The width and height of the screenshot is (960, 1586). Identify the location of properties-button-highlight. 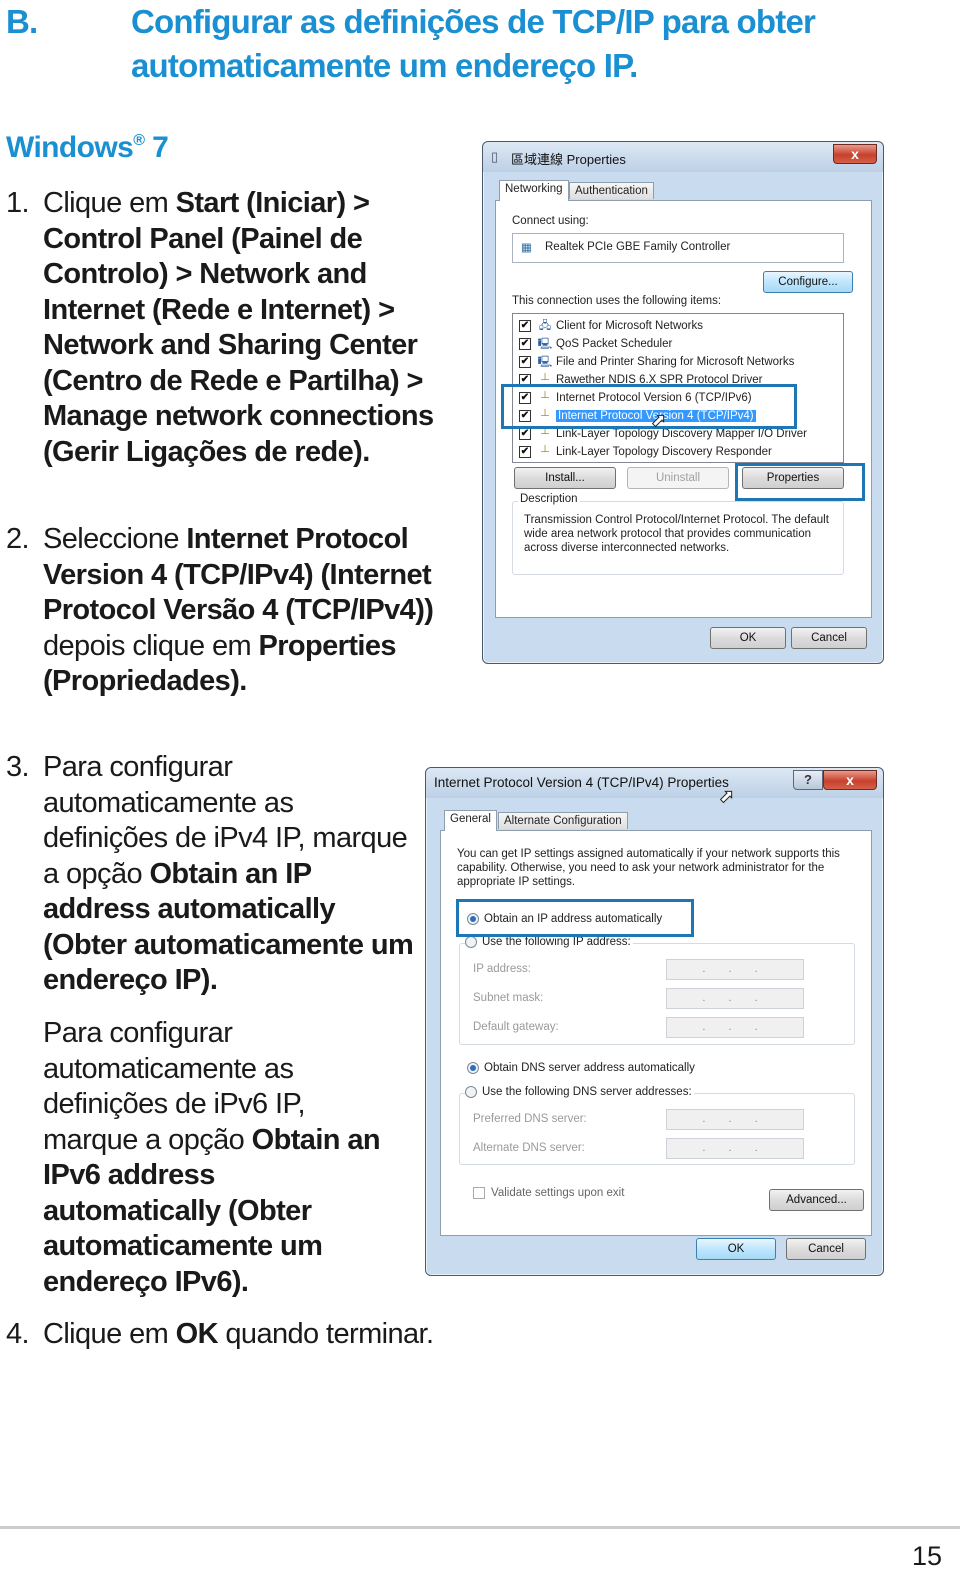
(800, 482).